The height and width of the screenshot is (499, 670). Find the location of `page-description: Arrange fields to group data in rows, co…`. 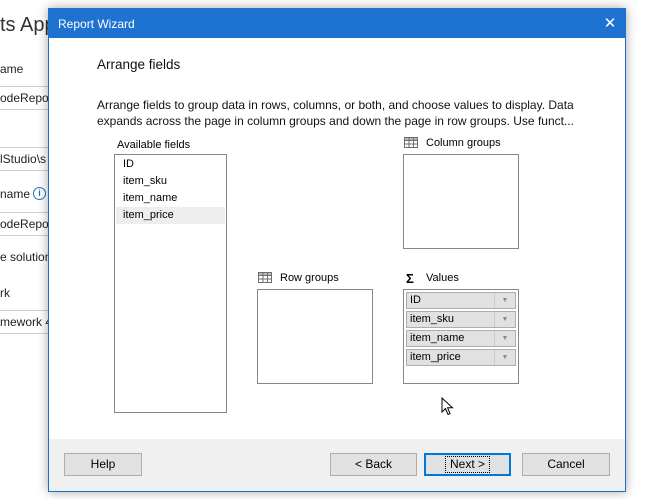

page-description: Arrange fields to group data in rows, co… is located at coordinates (335, 113).